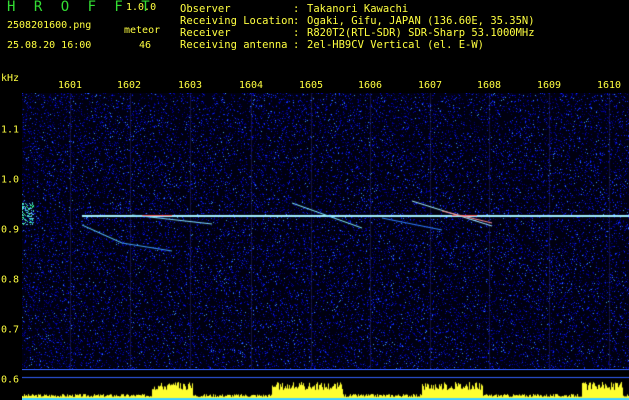 This screenshot has height=400, width=629. Describe the element at coordinates (358, 9) in the screenshot. I see `info-value: Takanori Kawachi` at that location.